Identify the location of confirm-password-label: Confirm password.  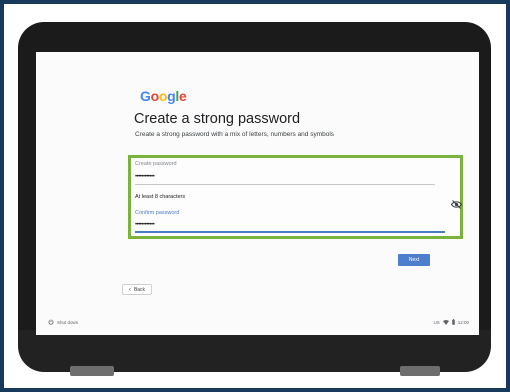
(157, 213).